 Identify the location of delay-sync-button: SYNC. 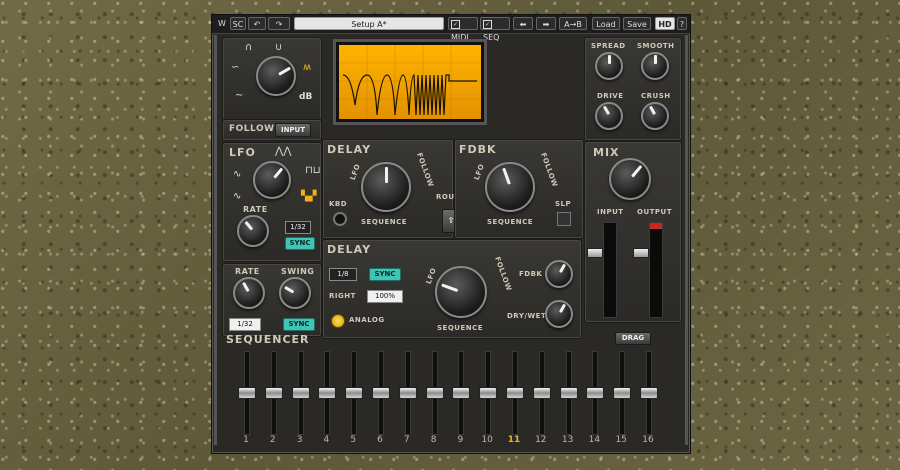
(385, 274).